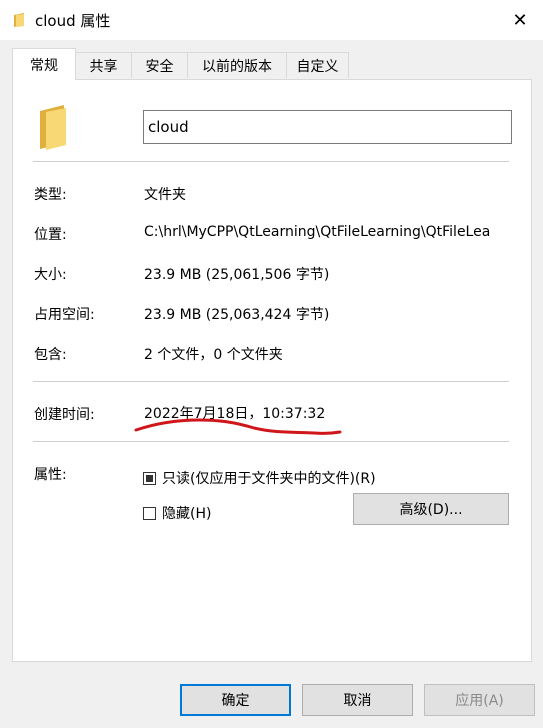  What do you see at coordinates (269, 479) in the screenshot?
I see `readonly-checkbox-label: 只读(仅应用于文件夹中的文件)(R)` at bounding box center [269, 479].